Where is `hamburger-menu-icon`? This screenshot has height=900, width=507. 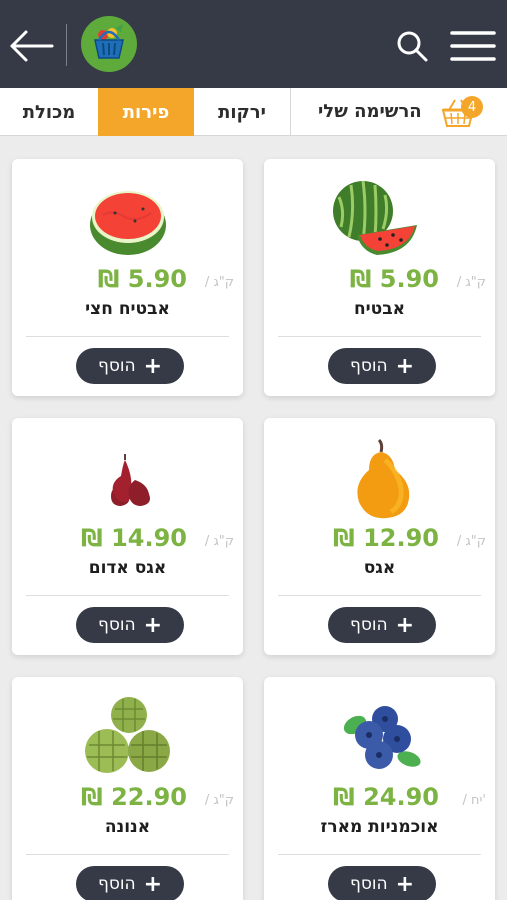 hamburger-menu-icon is located at coordinates (473, 46).